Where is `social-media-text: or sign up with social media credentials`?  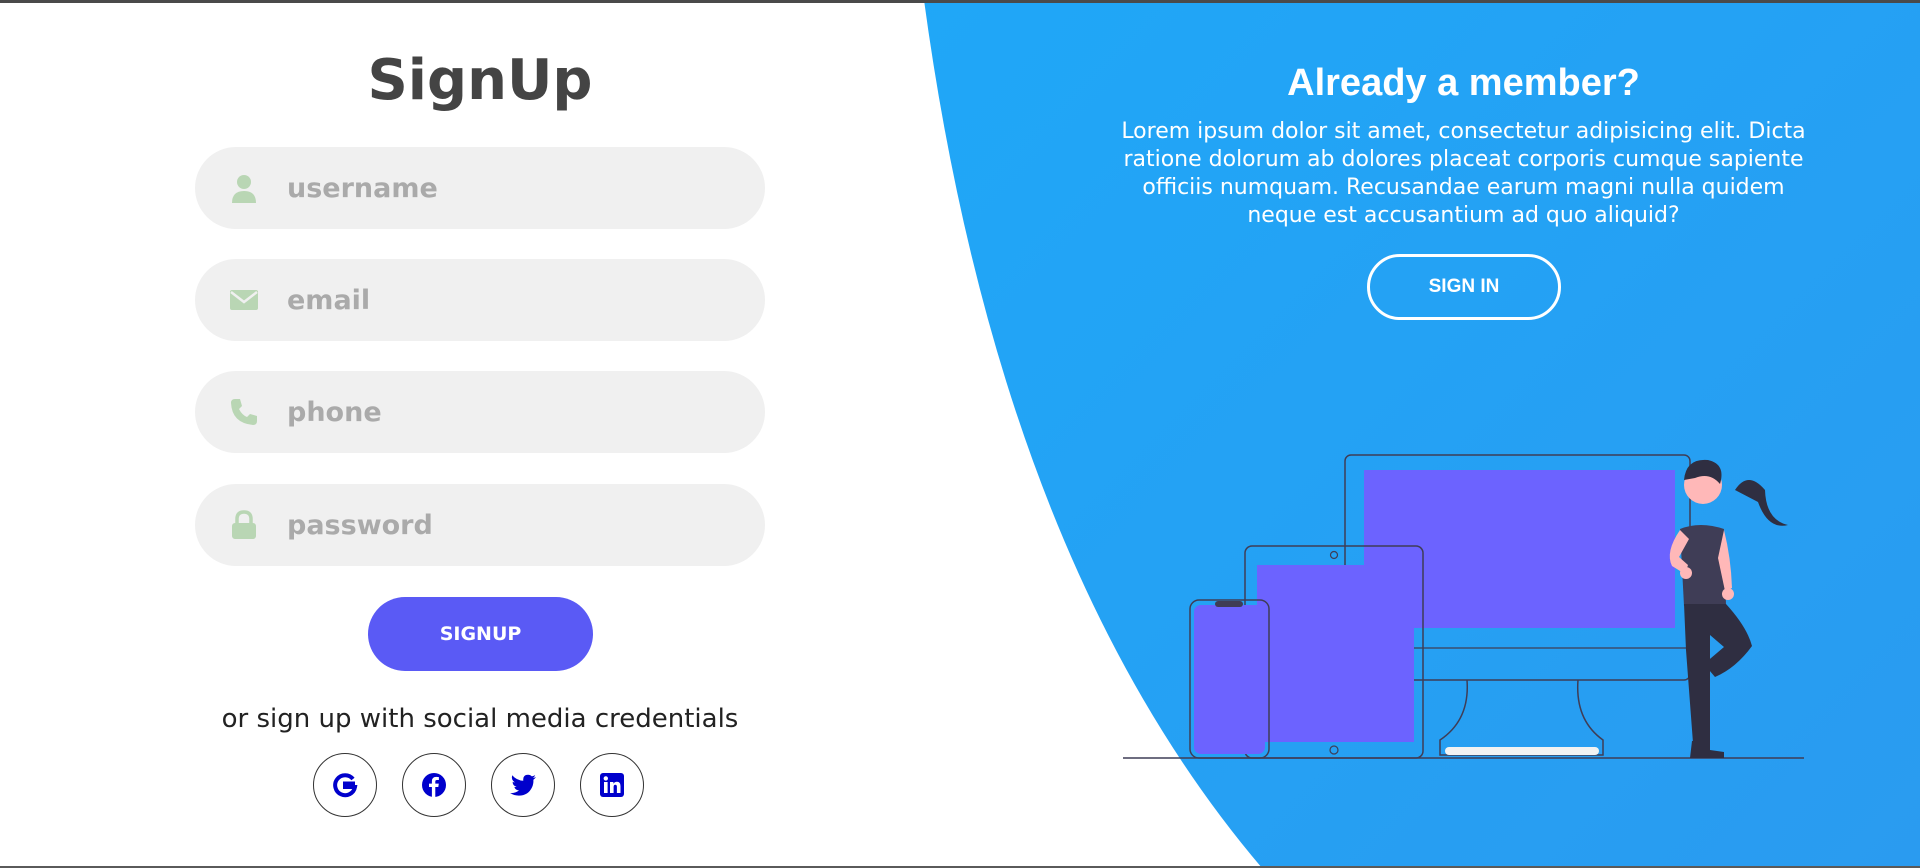
social-media-text: or sign up with social media credentials is located at coordinates (480, 719).